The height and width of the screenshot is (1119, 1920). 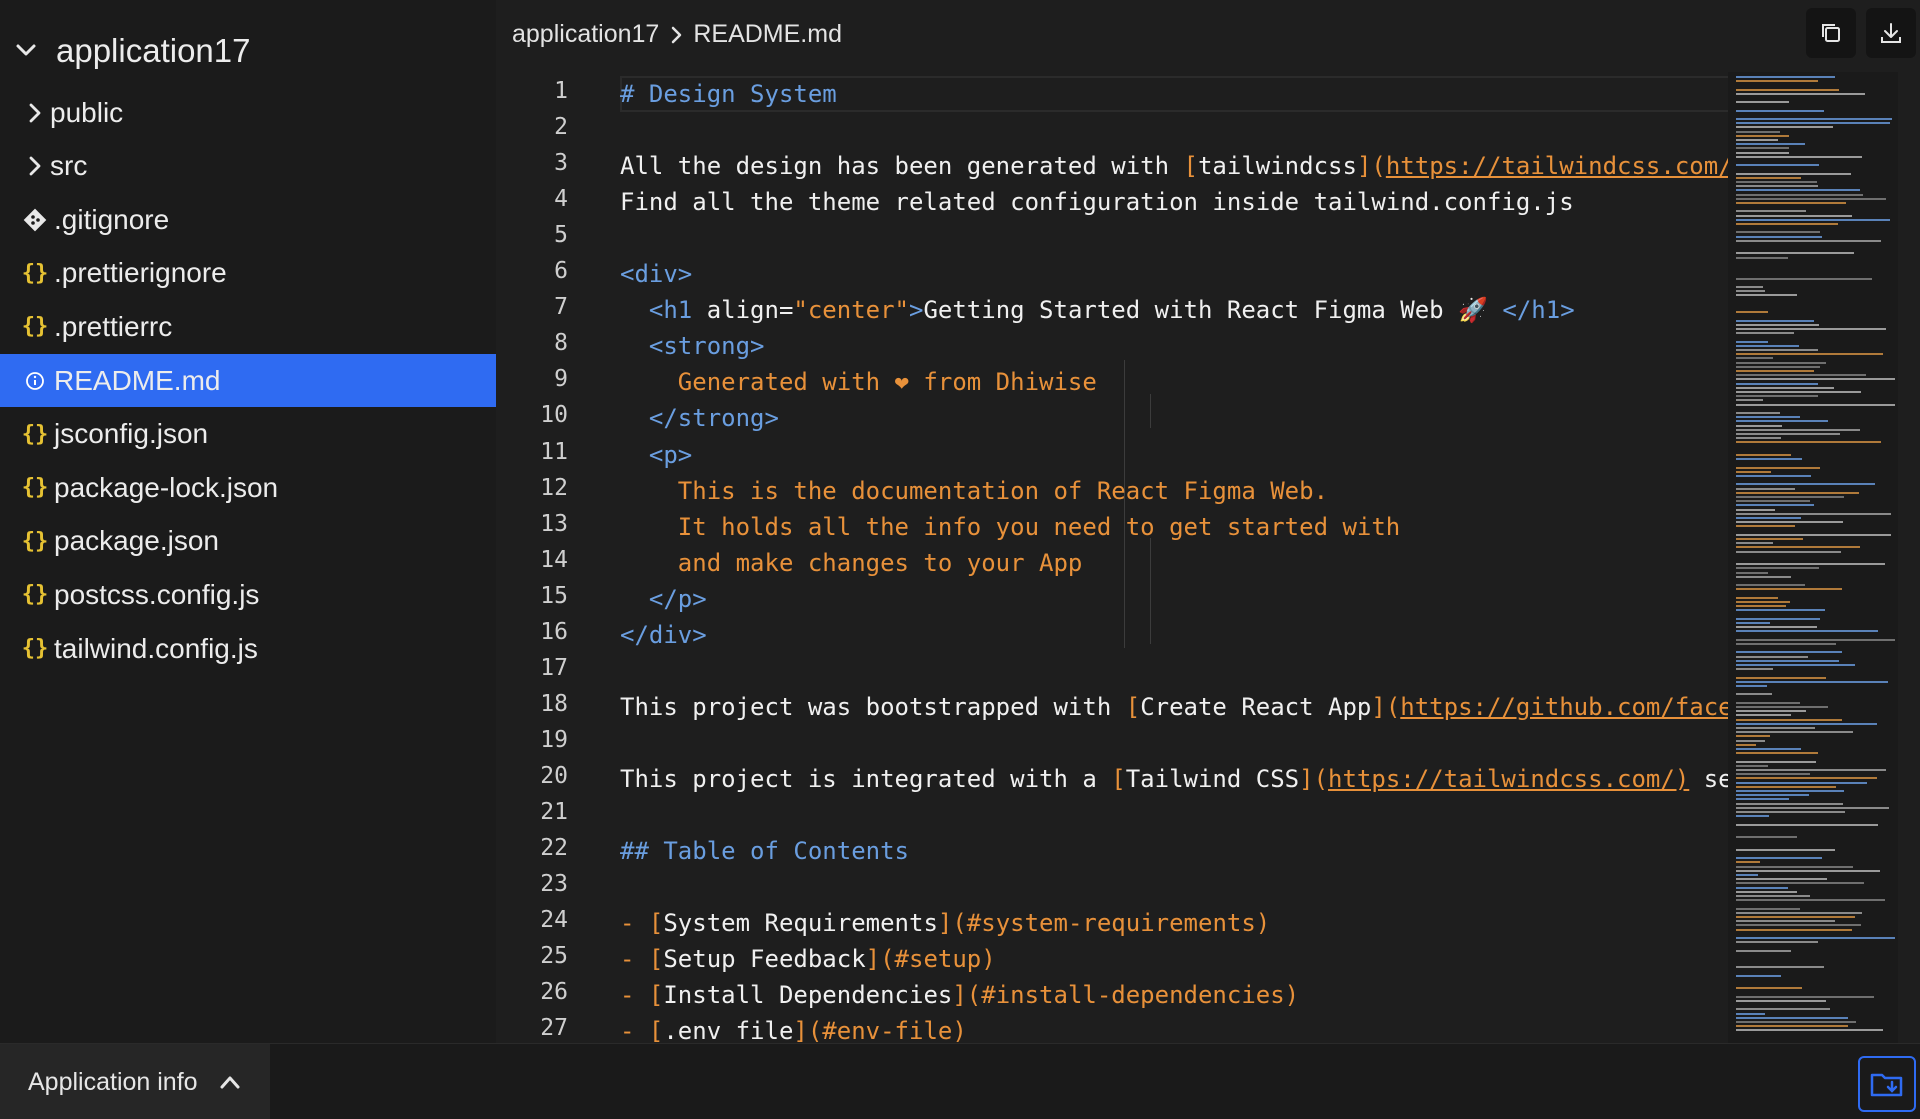 What do you see at coordinates (767, 34) in the screenshot?
I see `breadcrumb-file: README.md` at bounding box center [767, 34].